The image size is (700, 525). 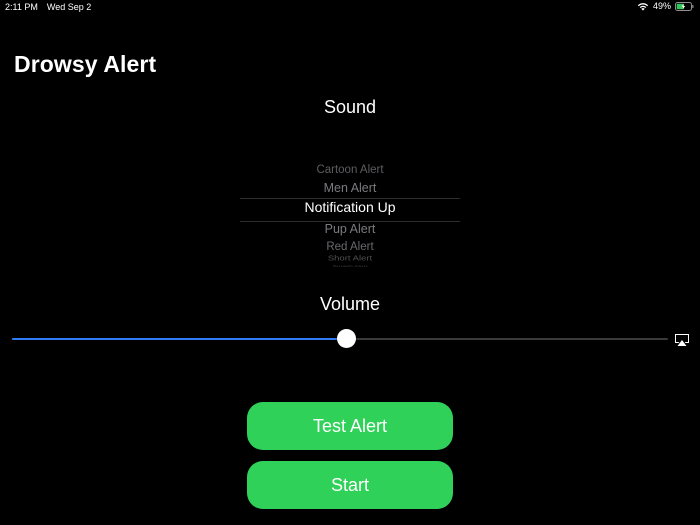 I want to click on volume-label: Volume, so click(x=350, y=304).